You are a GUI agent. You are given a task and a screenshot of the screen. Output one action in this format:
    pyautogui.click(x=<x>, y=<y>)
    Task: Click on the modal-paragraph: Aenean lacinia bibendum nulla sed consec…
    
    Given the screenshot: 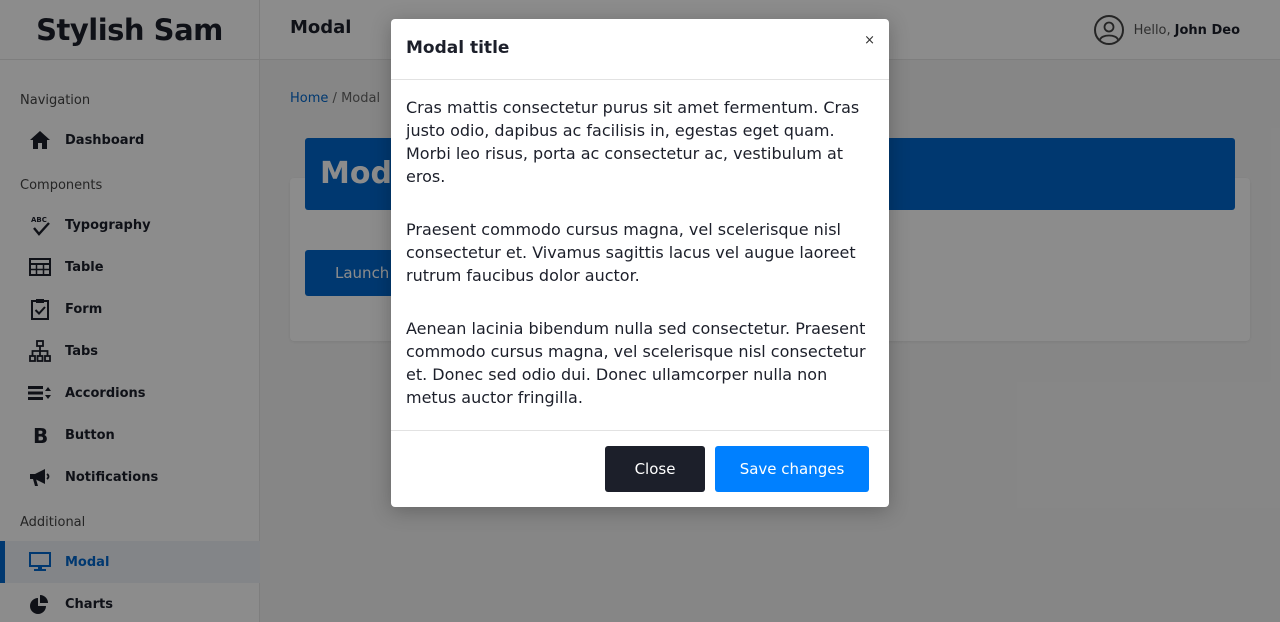 What is the action you would take?
    pyautogui.click(x=636, y=363)
    